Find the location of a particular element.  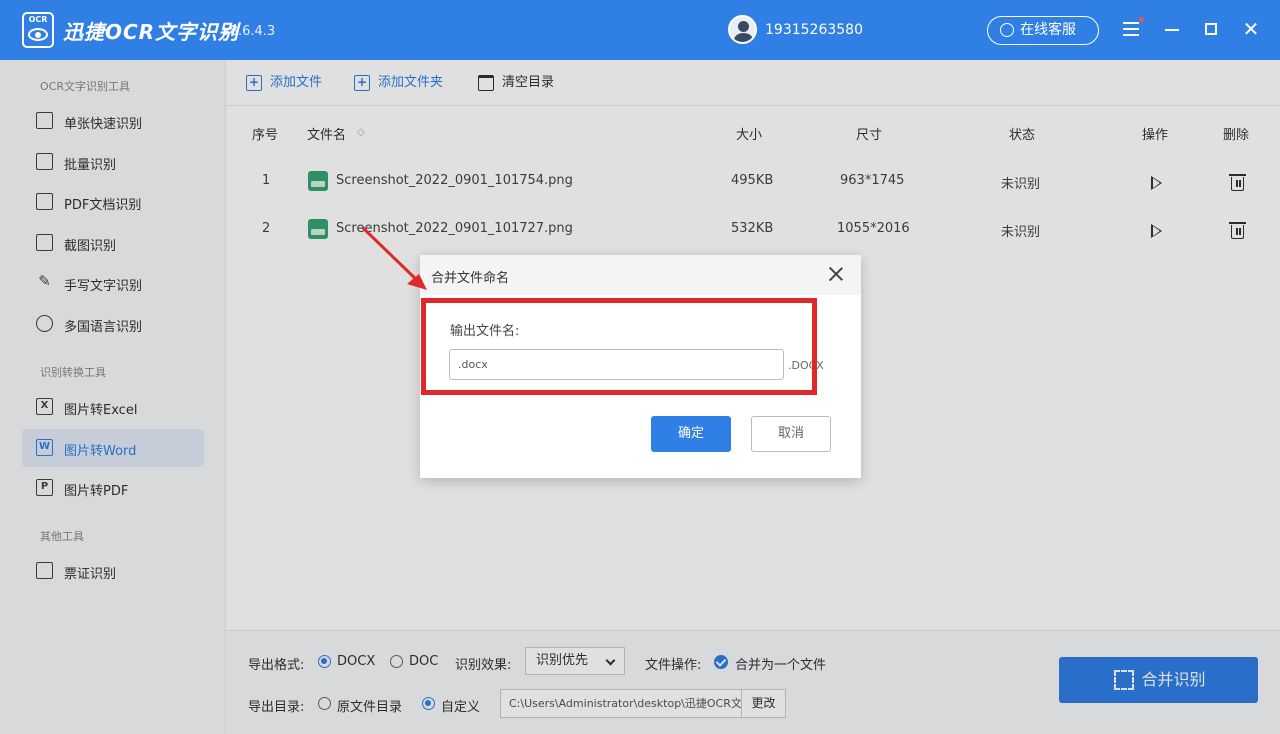

cancel-button: 取消 is located at coordinates (791, 434).